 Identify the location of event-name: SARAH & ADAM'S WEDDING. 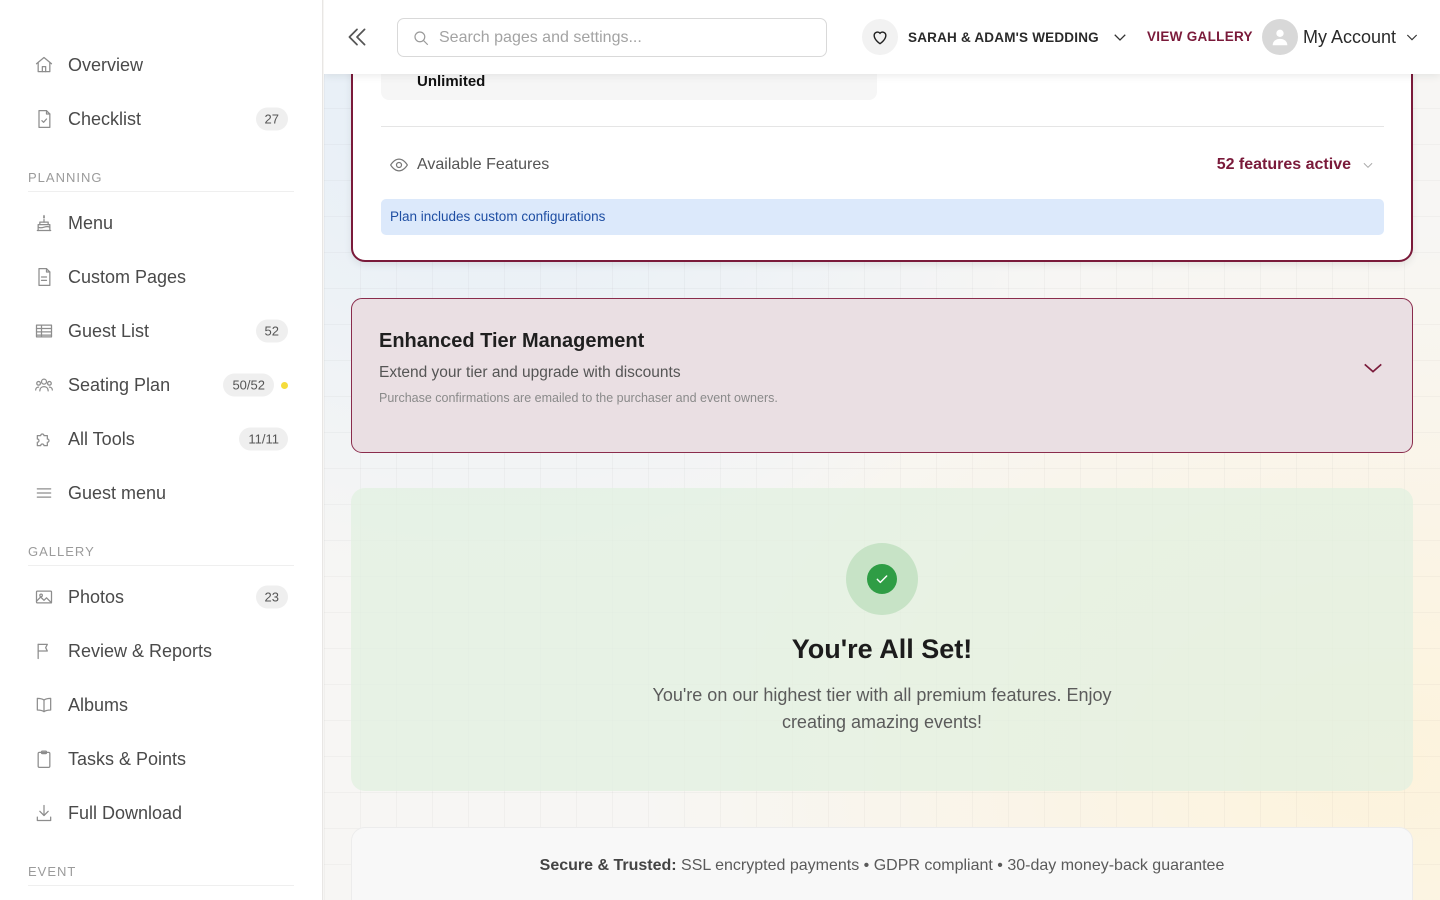
(1003, 37).